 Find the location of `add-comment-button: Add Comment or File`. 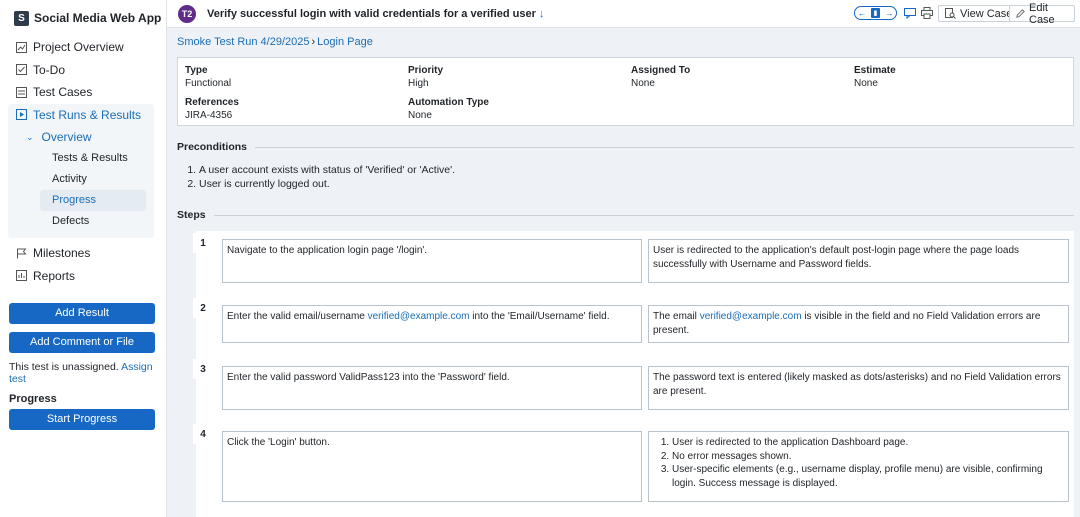

add-comment-button: Add Comment or File is located at coordinates (82, 342).